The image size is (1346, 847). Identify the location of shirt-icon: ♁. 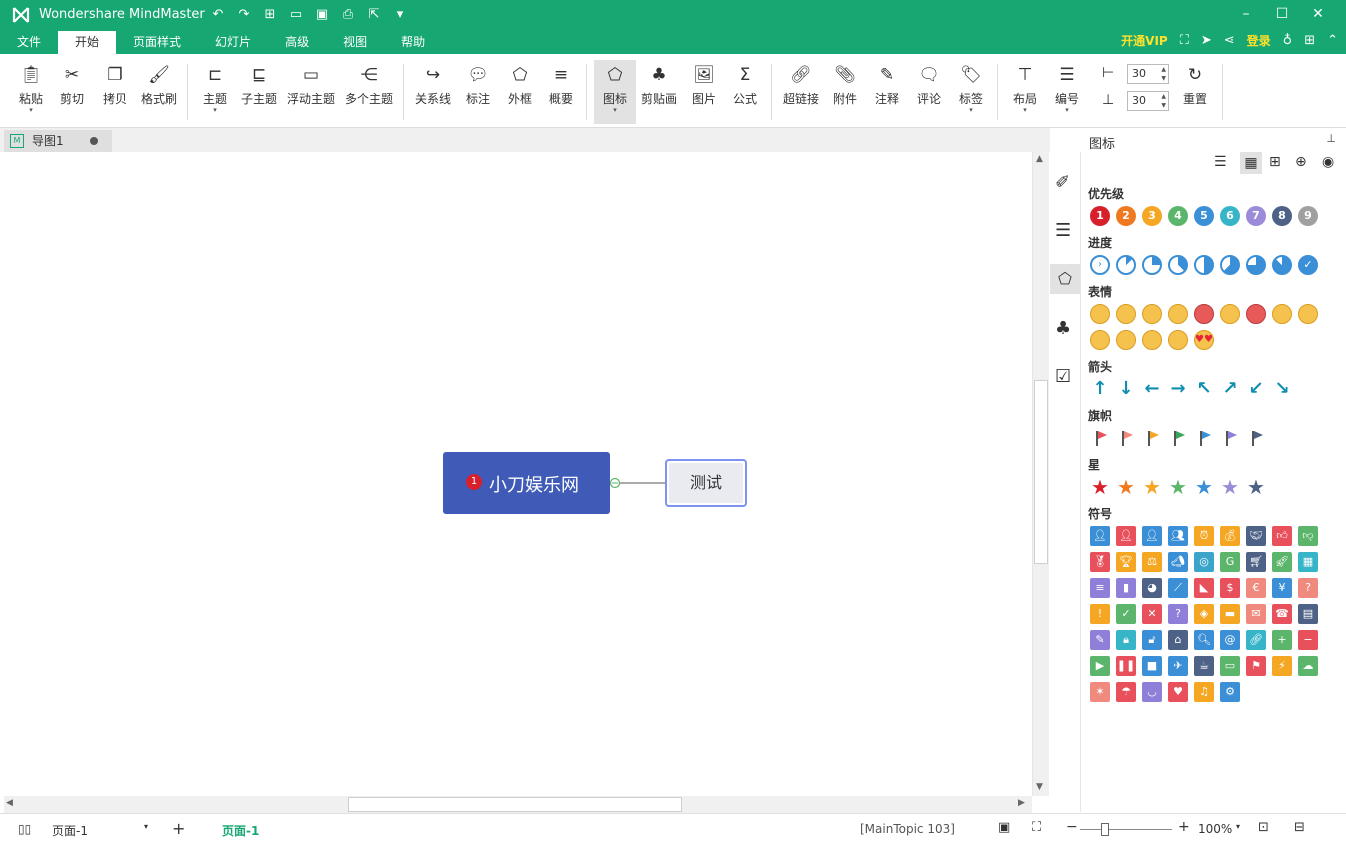
(1288, 40).